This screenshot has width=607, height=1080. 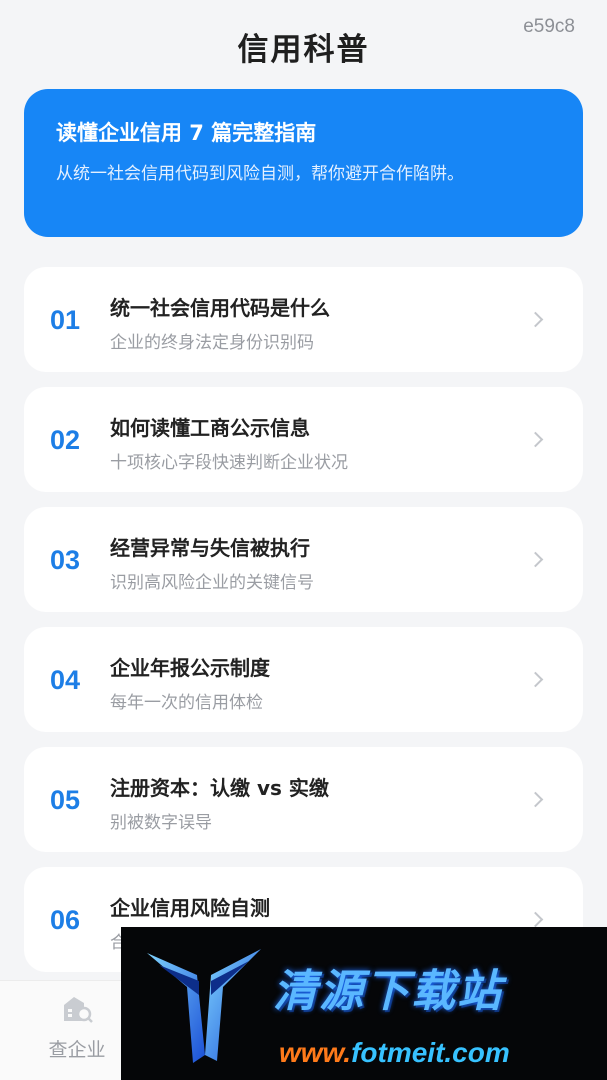 I want to click on tab-company-search: 查企业, so click(x=77, y=1027).